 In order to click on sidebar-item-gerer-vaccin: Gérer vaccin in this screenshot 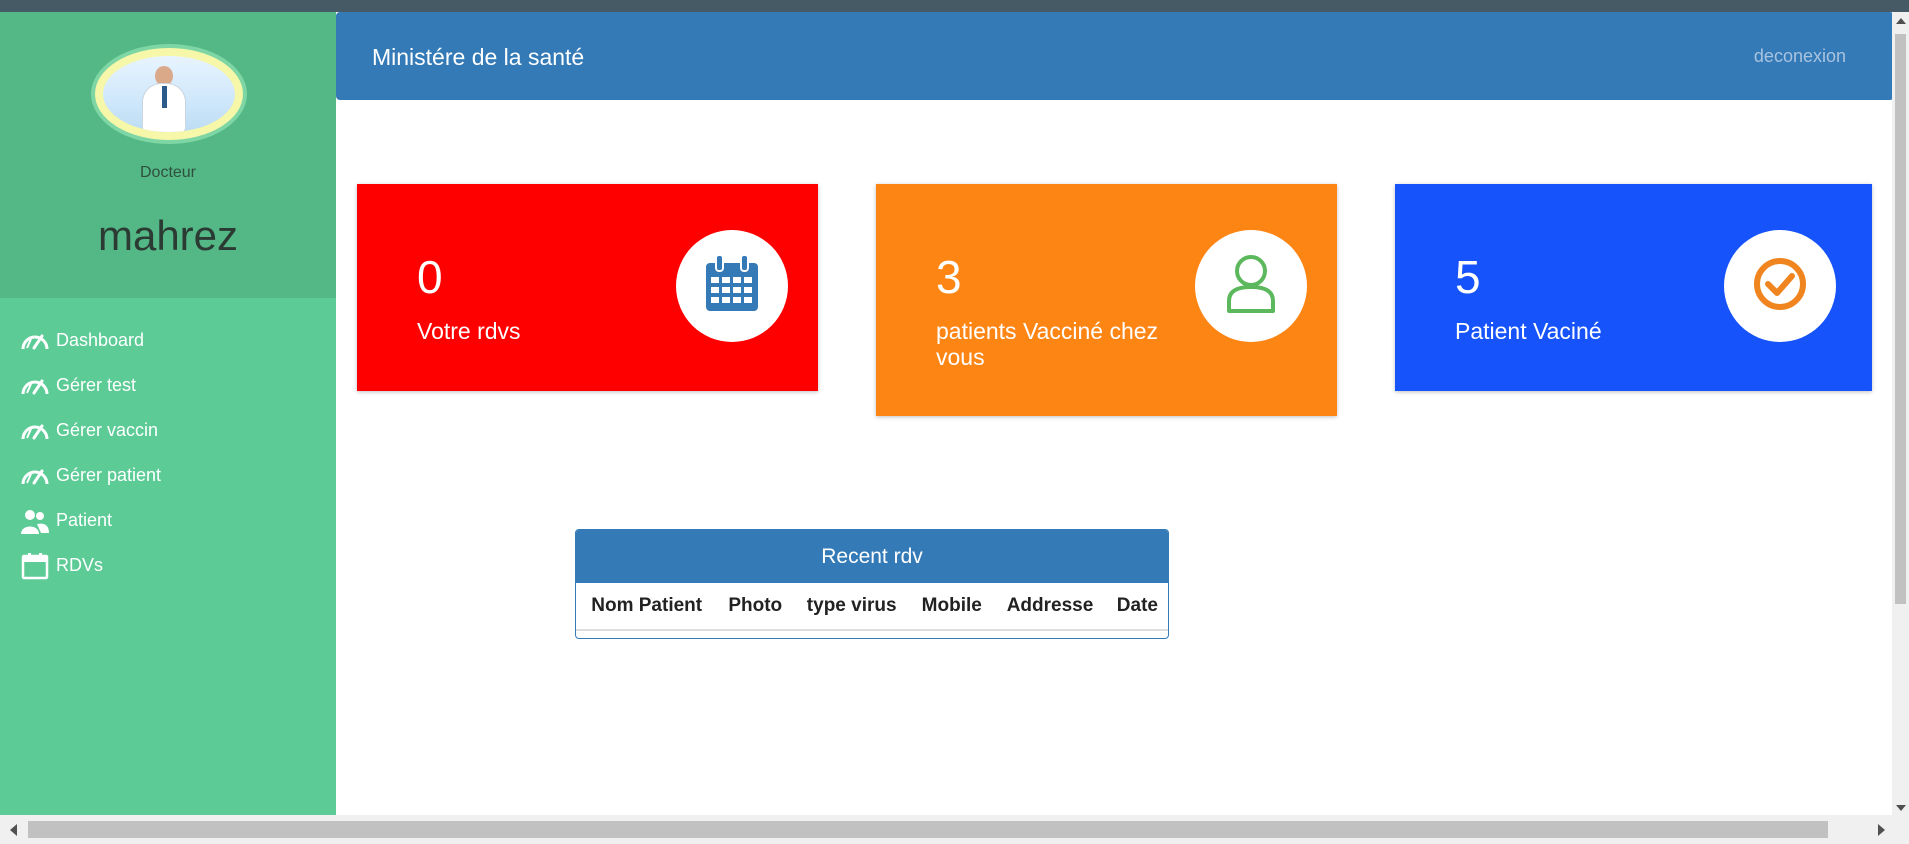, I will do `click(168, 430)`.